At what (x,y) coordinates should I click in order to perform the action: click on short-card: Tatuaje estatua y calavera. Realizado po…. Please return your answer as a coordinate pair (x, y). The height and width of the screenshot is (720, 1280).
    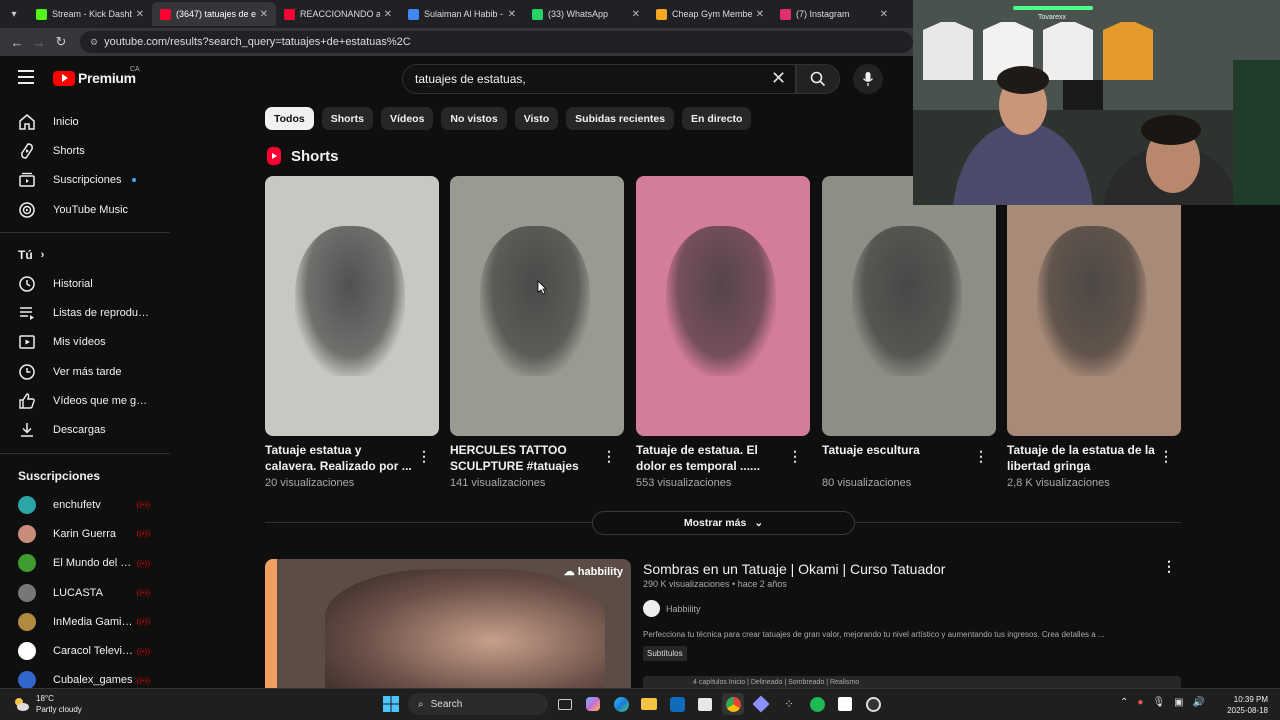
    Looking at the image, I should click on (352, 332).